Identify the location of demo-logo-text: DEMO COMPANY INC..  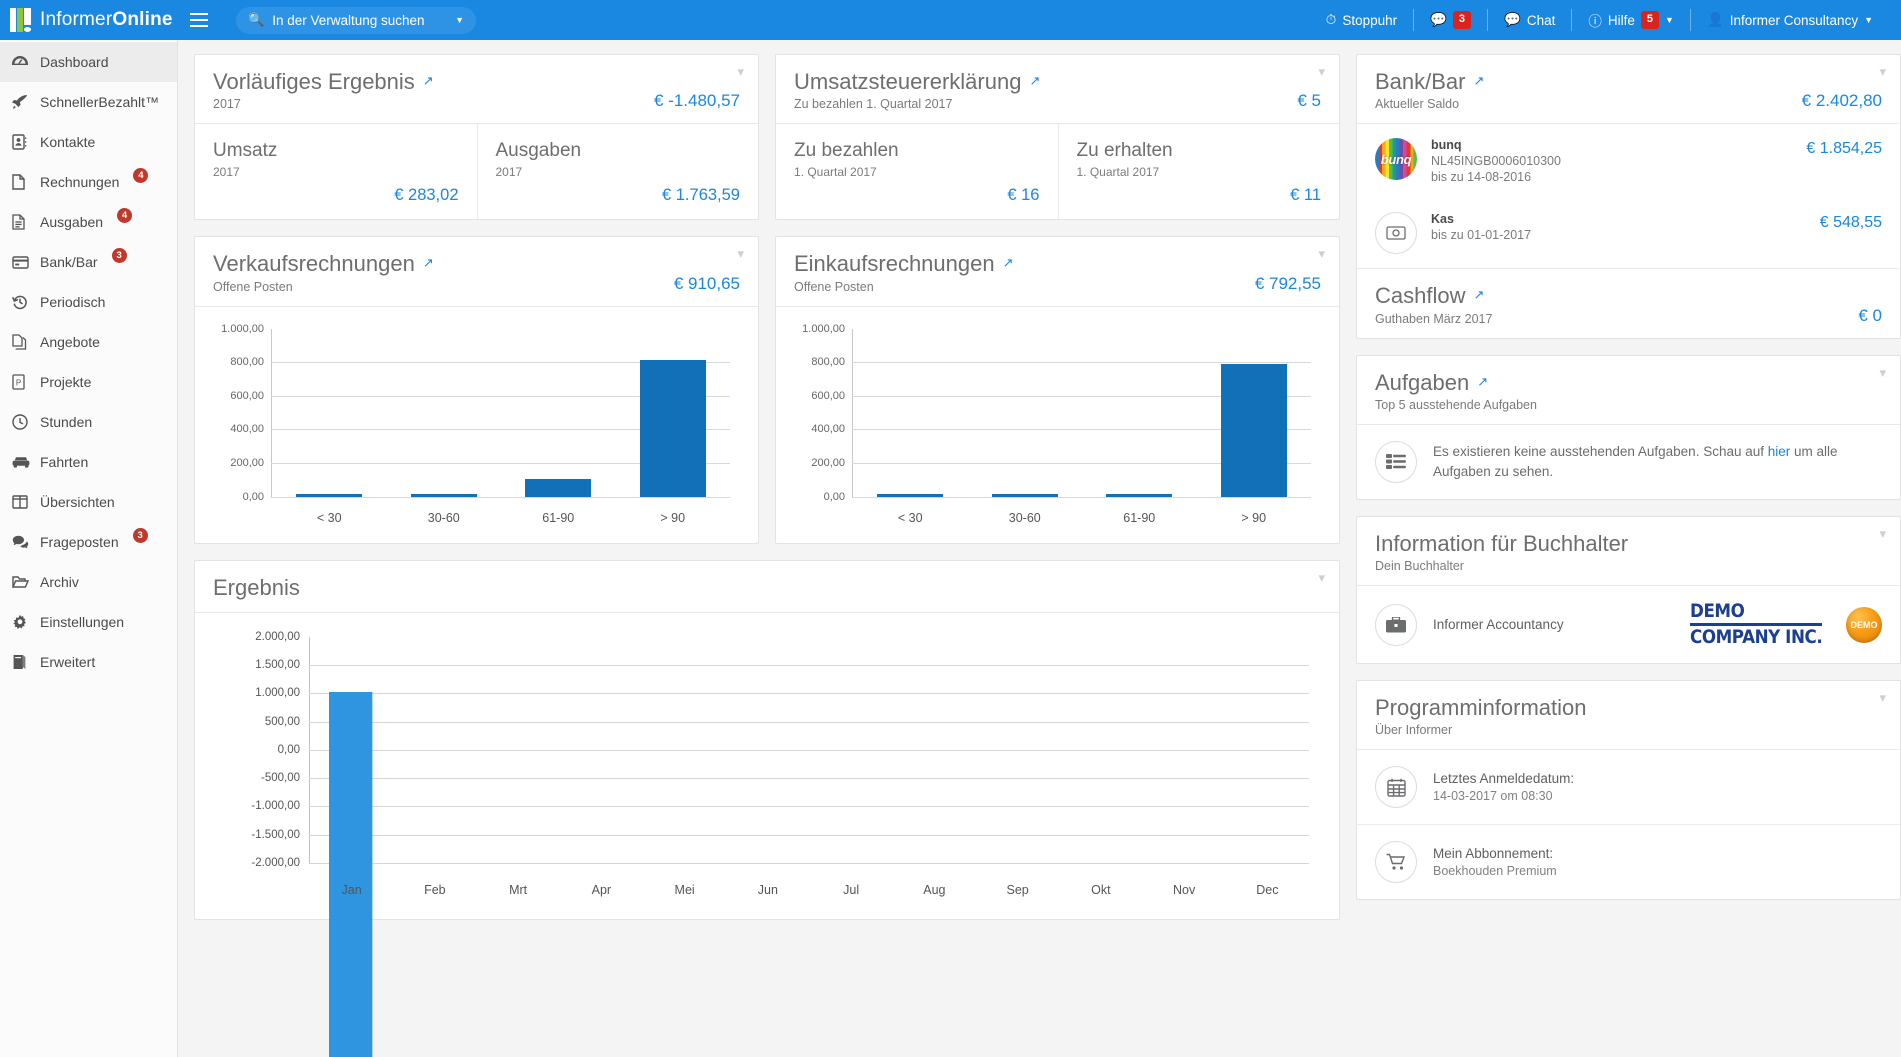
(1764, 624).